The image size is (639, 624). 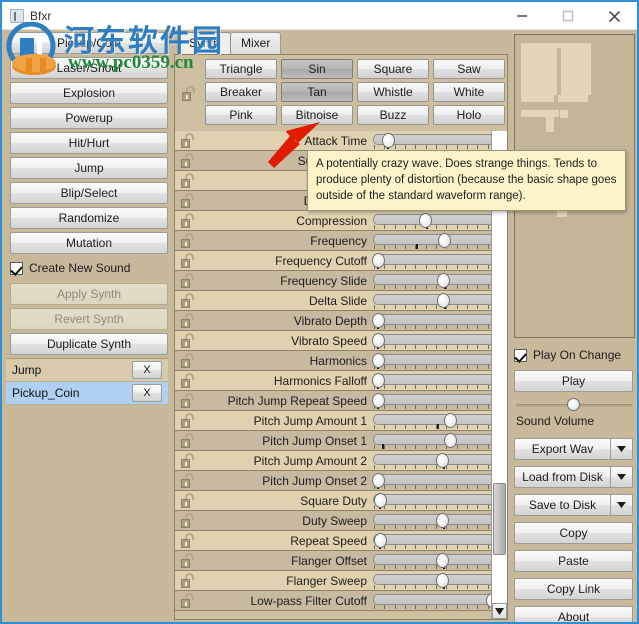 I want to click on waveform-button-saw: Saw, so click(x=469, y=69).